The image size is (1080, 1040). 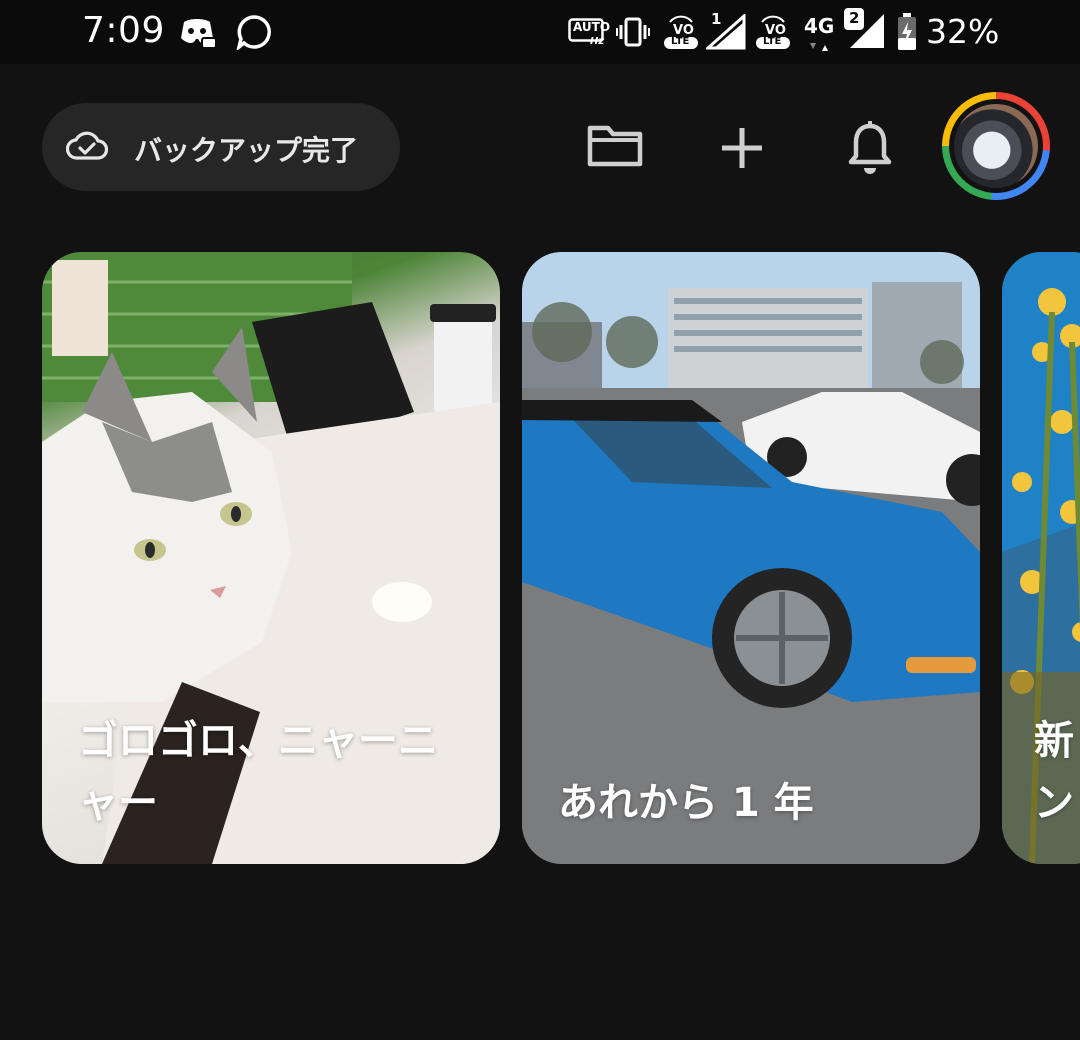 I want to click on add-icon, so click(x=742, y=148).